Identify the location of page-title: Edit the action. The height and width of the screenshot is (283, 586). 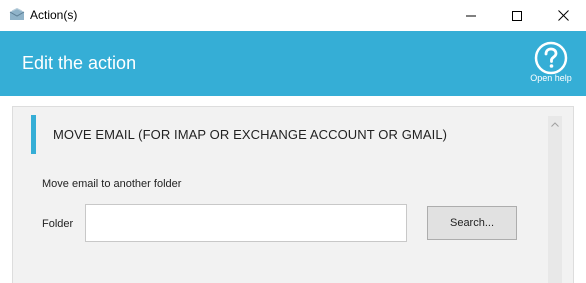
(79, 63).